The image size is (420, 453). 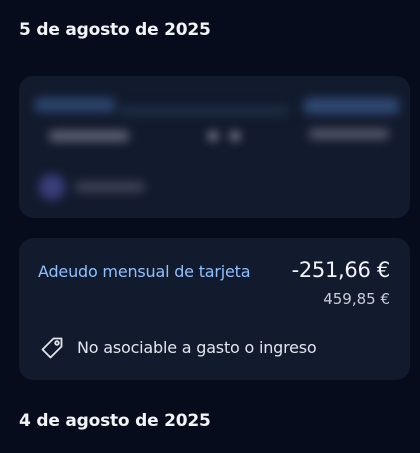 What do you see at coordinates (115, 421) in the screenshot?
I see `date-header: 4 de agosto de 2025` at bounding box center [115, 421].